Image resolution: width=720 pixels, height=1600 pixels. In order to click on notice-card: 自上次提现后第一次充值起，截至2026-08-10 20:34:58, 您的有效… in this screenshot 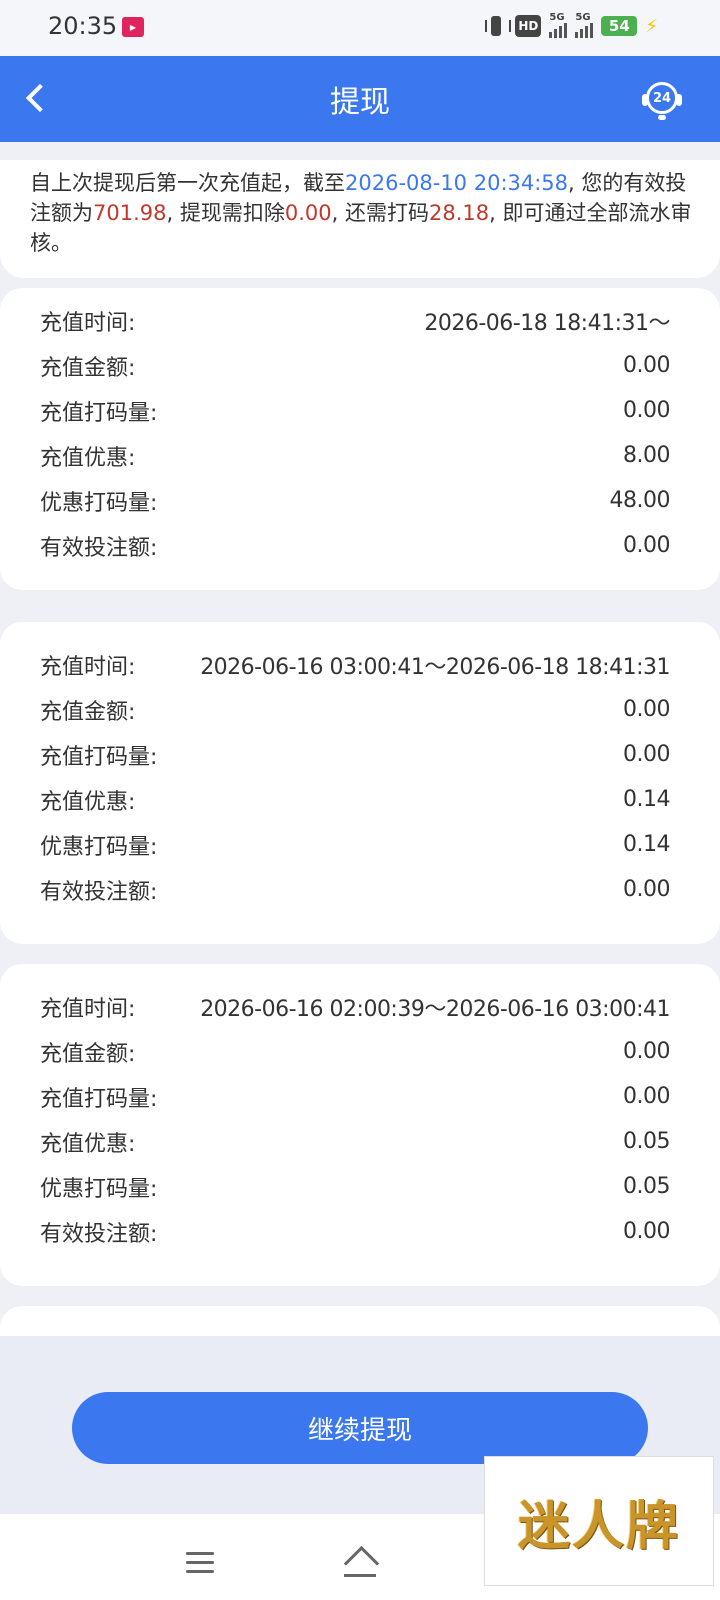, I will do `click(360, 219)`.